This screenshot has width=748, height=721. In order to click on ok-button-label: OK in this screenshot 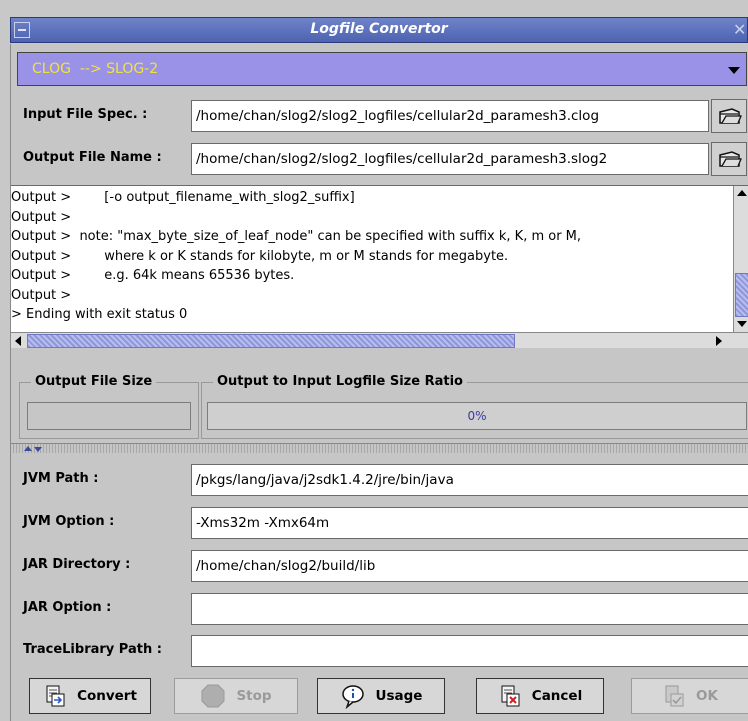, I will do `click(707, 696)`.